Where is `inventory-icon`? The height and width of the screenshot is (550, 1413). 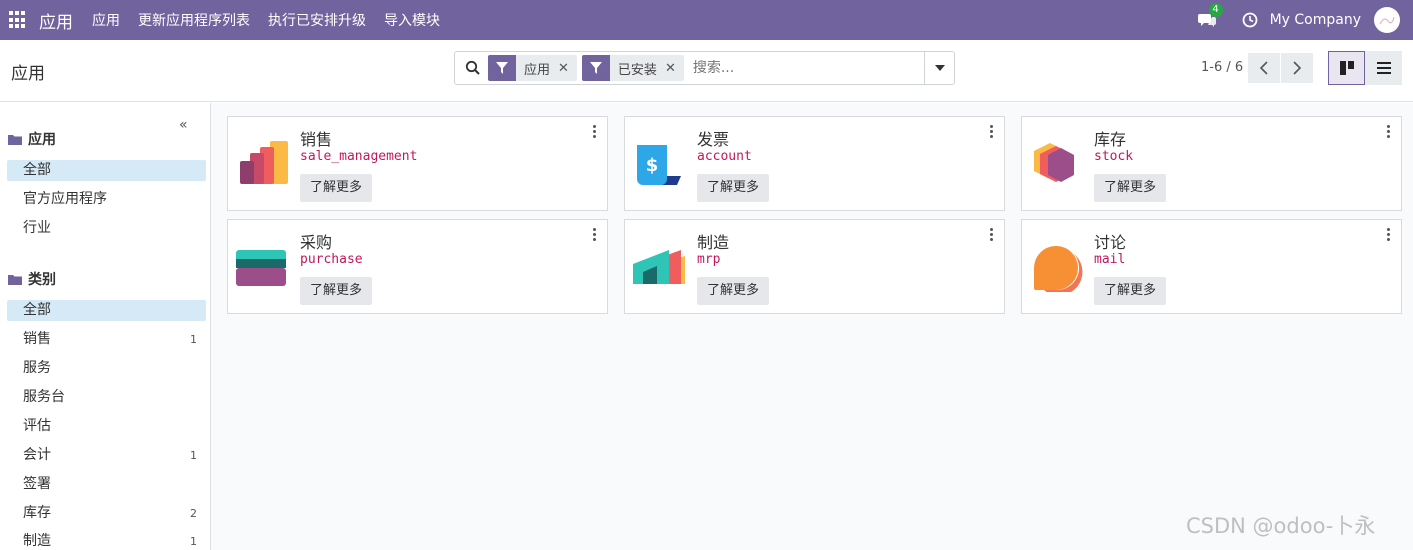 inventory-icon is located at coordinates (1057, 164).